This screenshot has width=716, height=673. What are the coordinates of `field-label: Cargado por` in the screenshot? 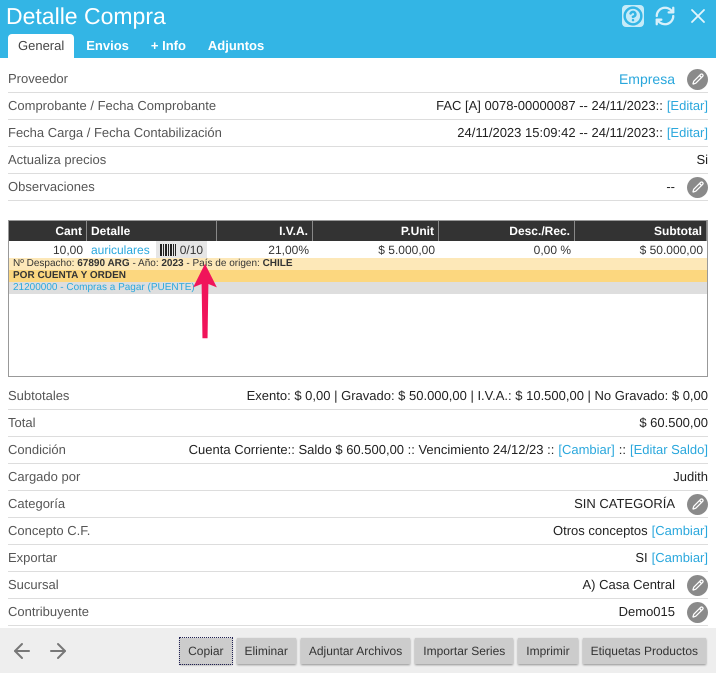 It's located at (44, 477).